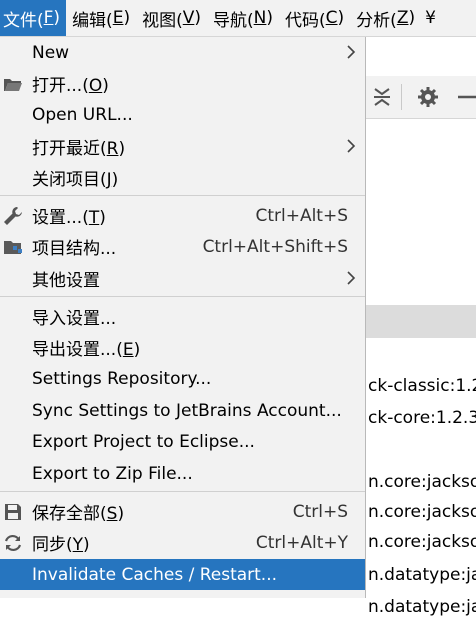 The image size is (476, 617). What do you see at coordinates (13, 216) in the screenshot?
I see `wrench-icon` at bounding box center [13, 216].